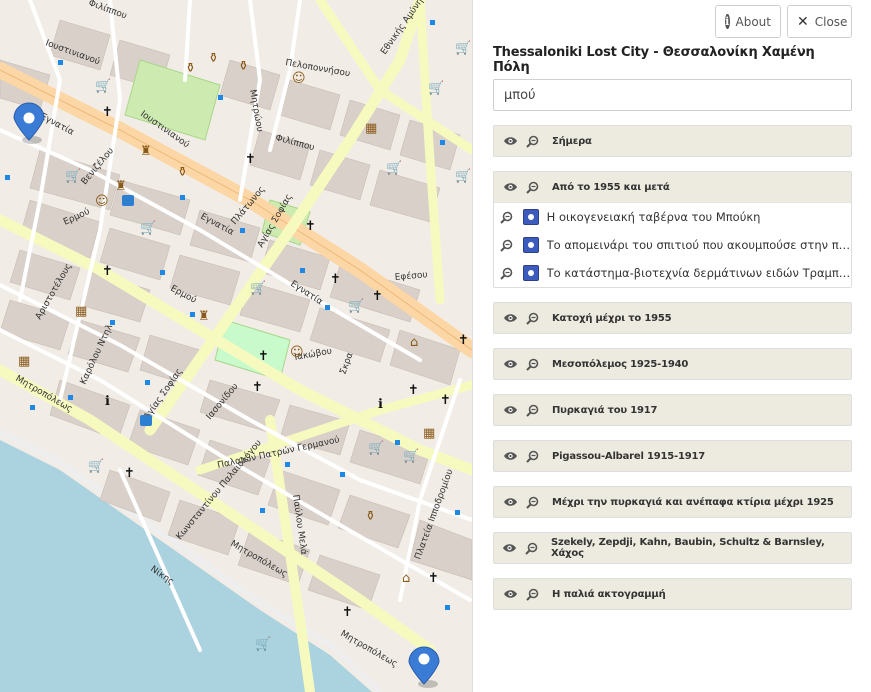  Describe the element at coordinates (424, 667) in the screenshot. I see `map-pin` at that location.